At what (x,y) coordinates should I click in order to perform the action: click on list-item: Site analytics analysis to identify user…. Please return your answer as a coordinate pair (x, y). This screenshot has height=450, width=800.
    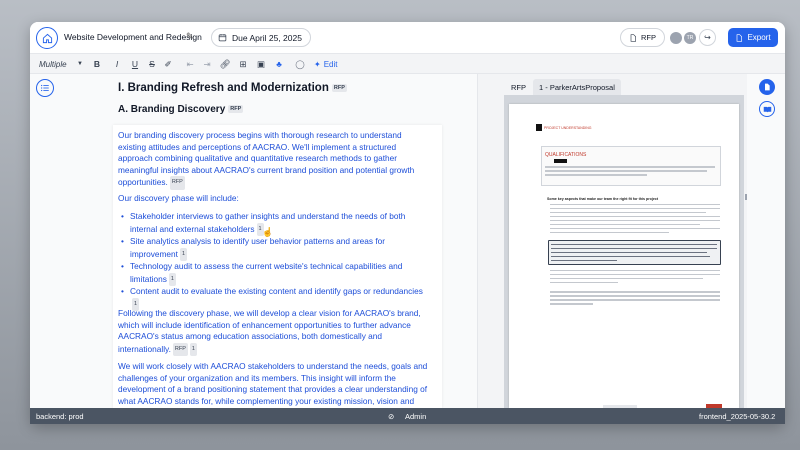
    Looking at the image, I should click on (275, 248).